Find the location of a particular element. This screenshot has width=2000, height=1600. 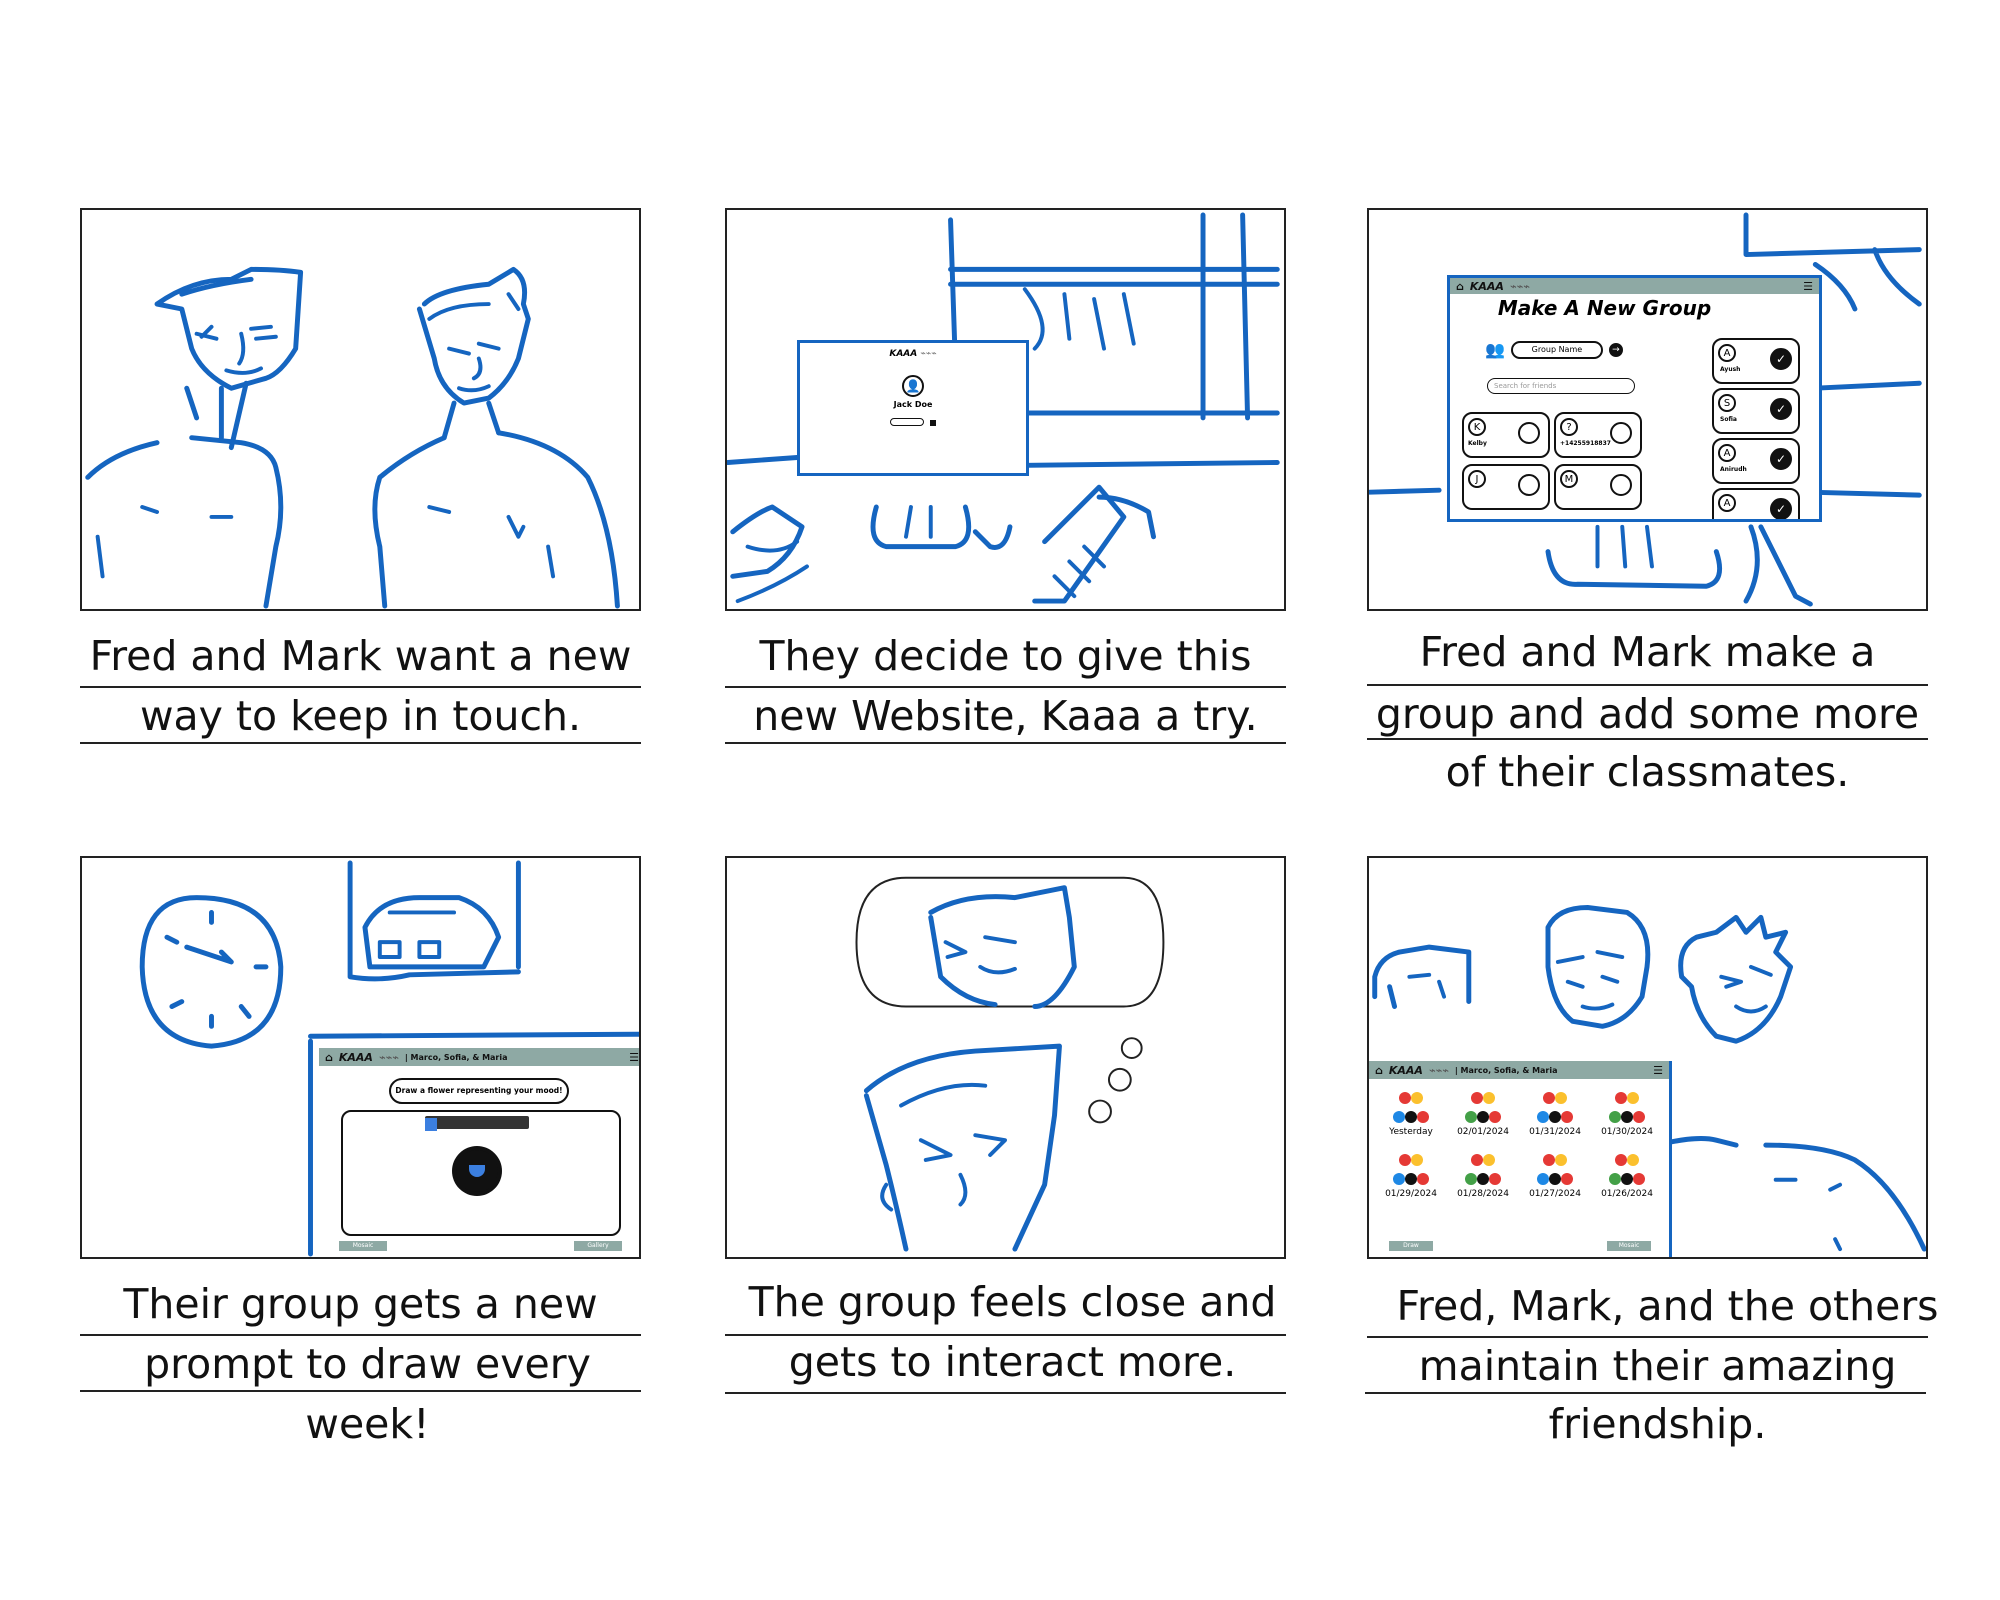

friend-name: Sofia is located at coordinates (1728, 419).